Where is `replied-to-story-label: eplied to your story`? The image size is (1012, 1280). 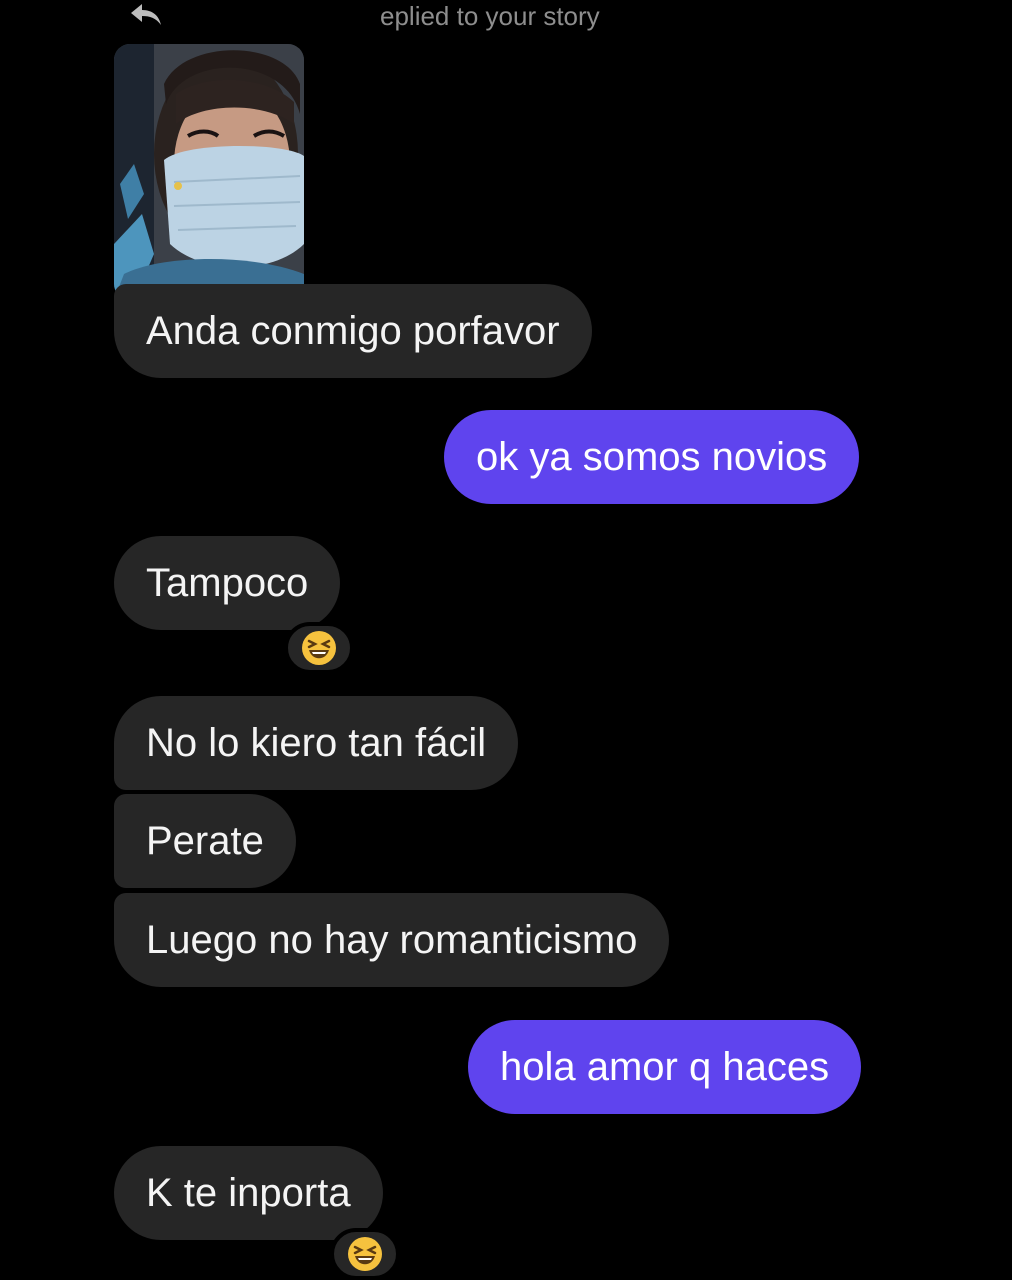 replied-to-story-label: eplied to your story is located at coordinates (490, 16).